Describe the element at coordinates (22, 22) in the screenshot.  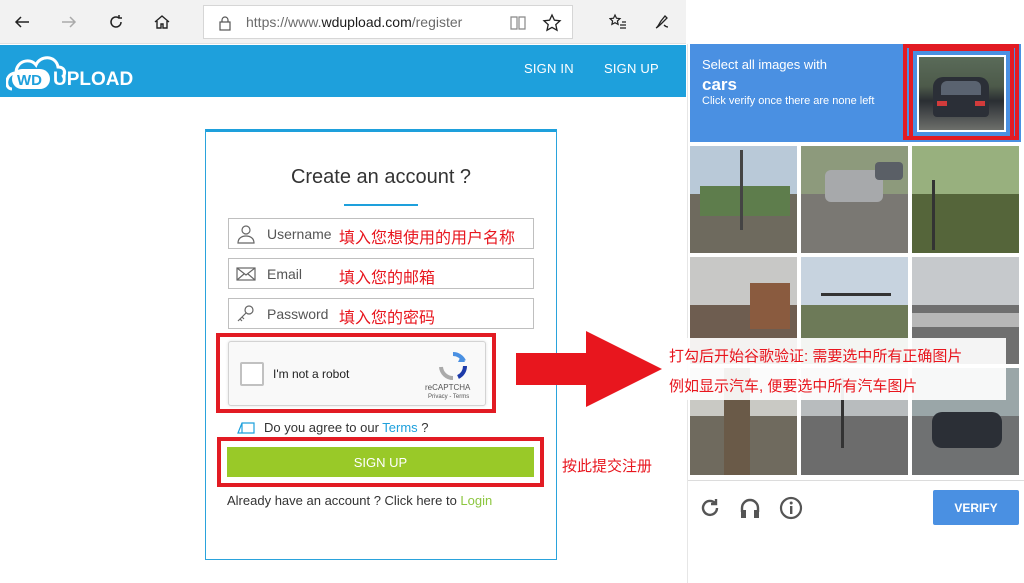
I see `back-icon` at that location.